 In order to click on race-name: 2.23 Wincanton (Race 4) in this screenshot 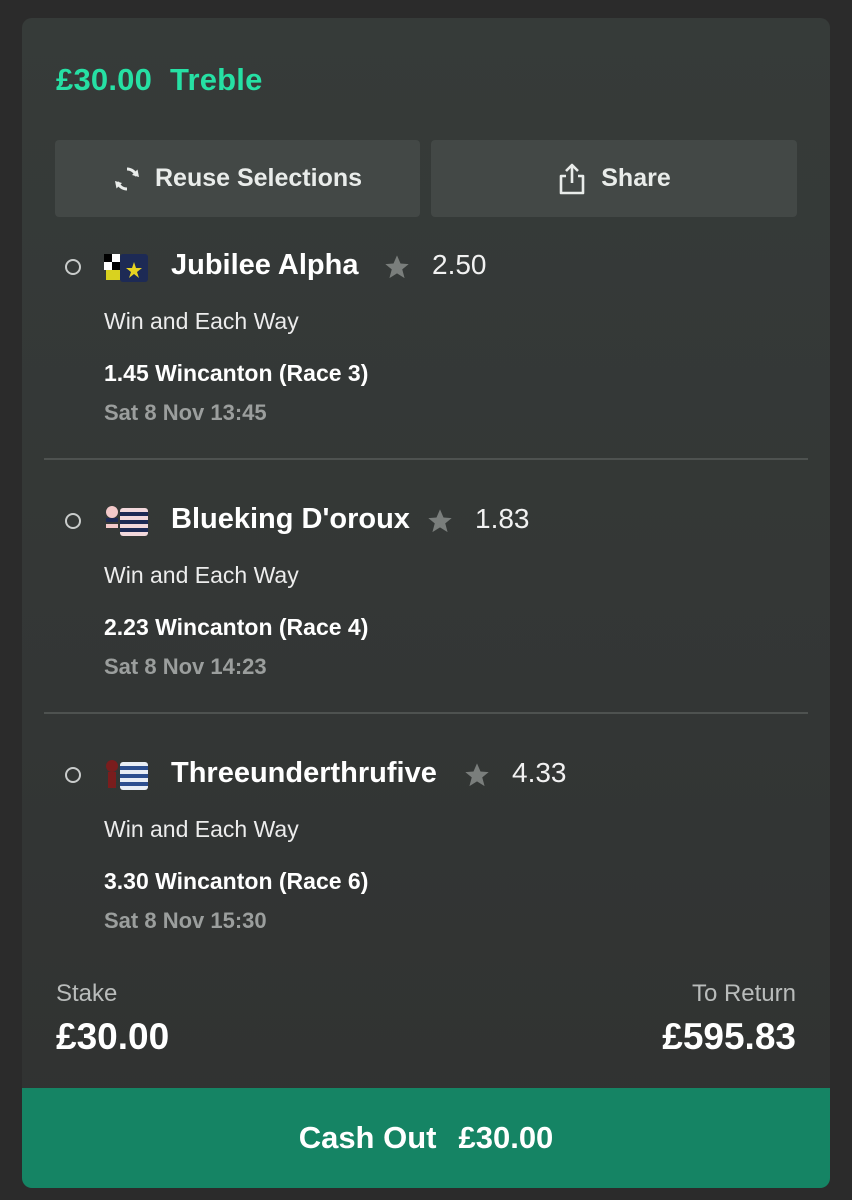, I will do `click(236, 627)`.